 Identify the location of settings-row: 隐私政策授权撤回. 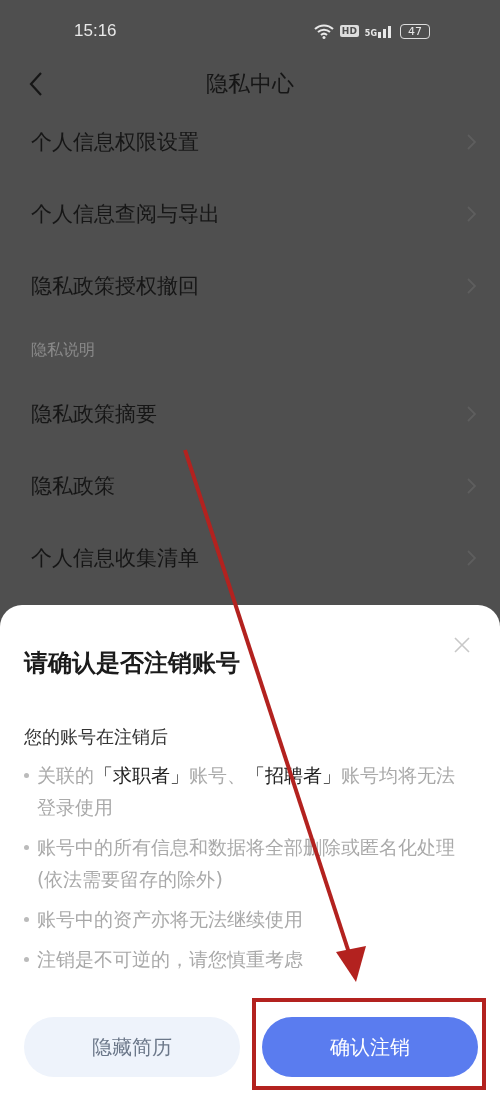
(250, 286).